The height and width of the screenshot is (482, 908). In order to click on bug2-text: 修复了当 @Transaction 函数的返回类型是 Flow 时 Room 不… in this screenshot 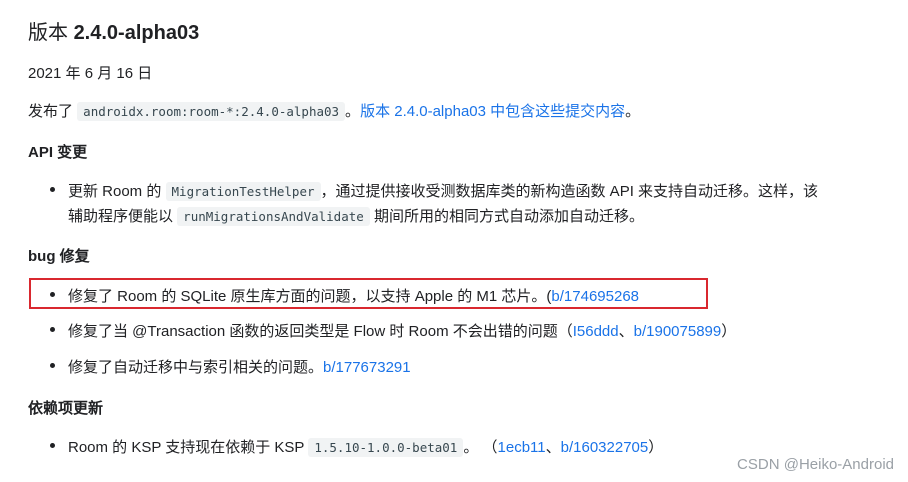, I will do `click(320, 331)`.